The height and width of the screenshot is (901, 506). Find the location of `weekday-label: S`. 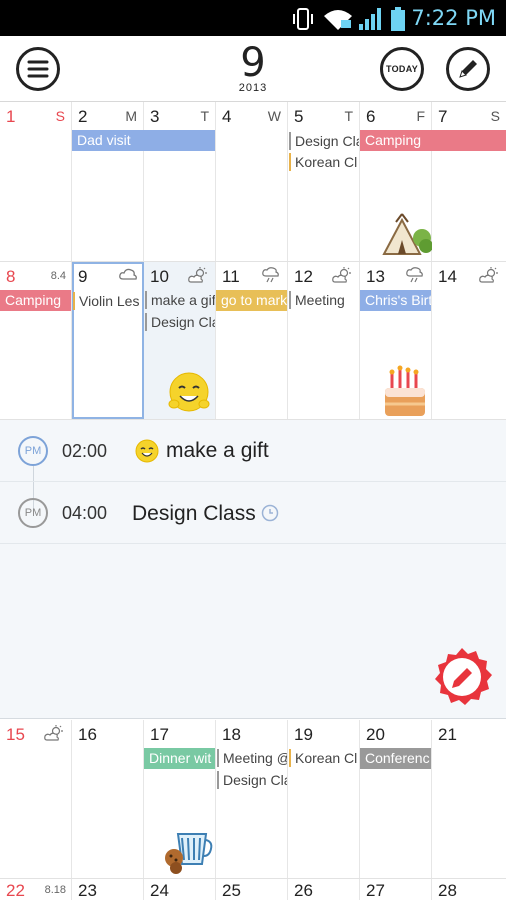

weekday-label: S is located at coordinates (60, 116).